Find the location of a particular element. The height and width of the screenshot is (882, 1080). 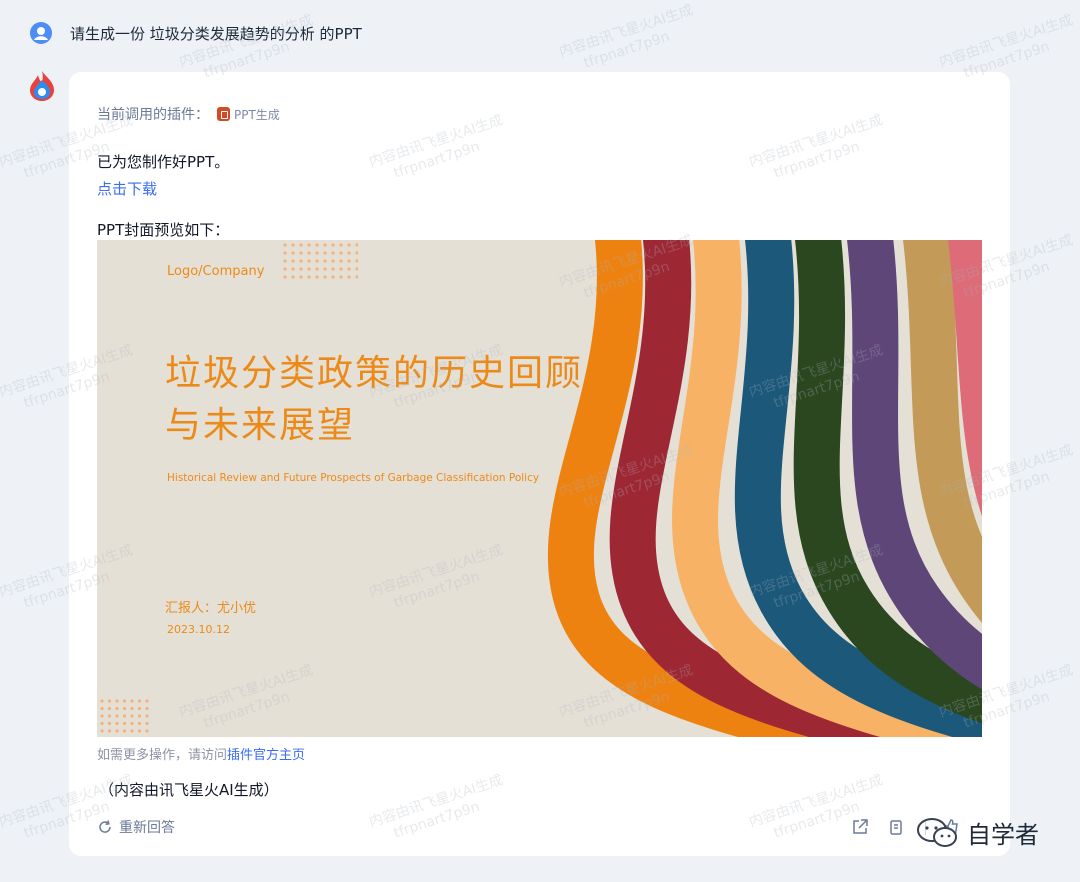

plugin-homepage-link: 插件官方主页 is located at coordinates (266, 755).